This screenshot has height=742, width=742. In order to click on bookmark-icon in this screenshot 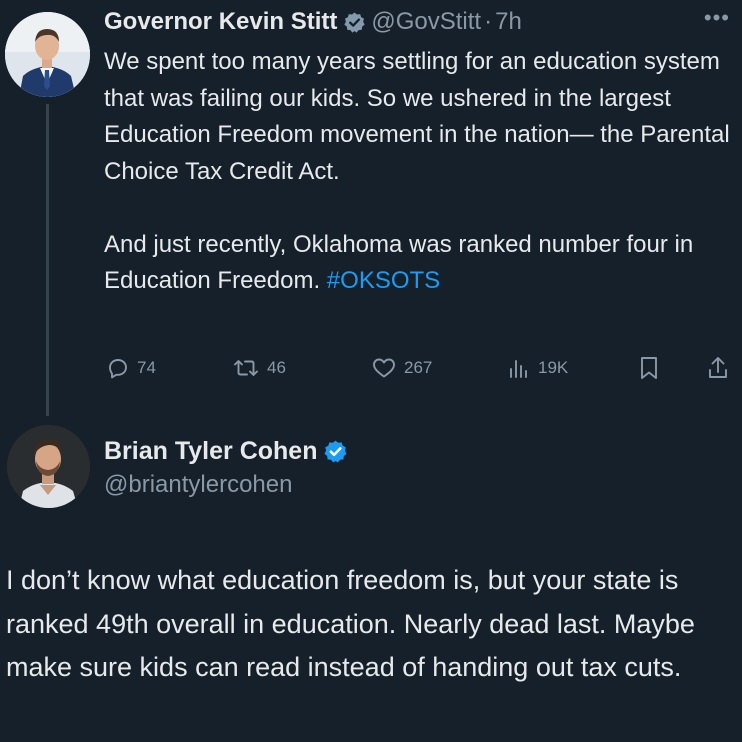, I will do `click(649, 368)`.